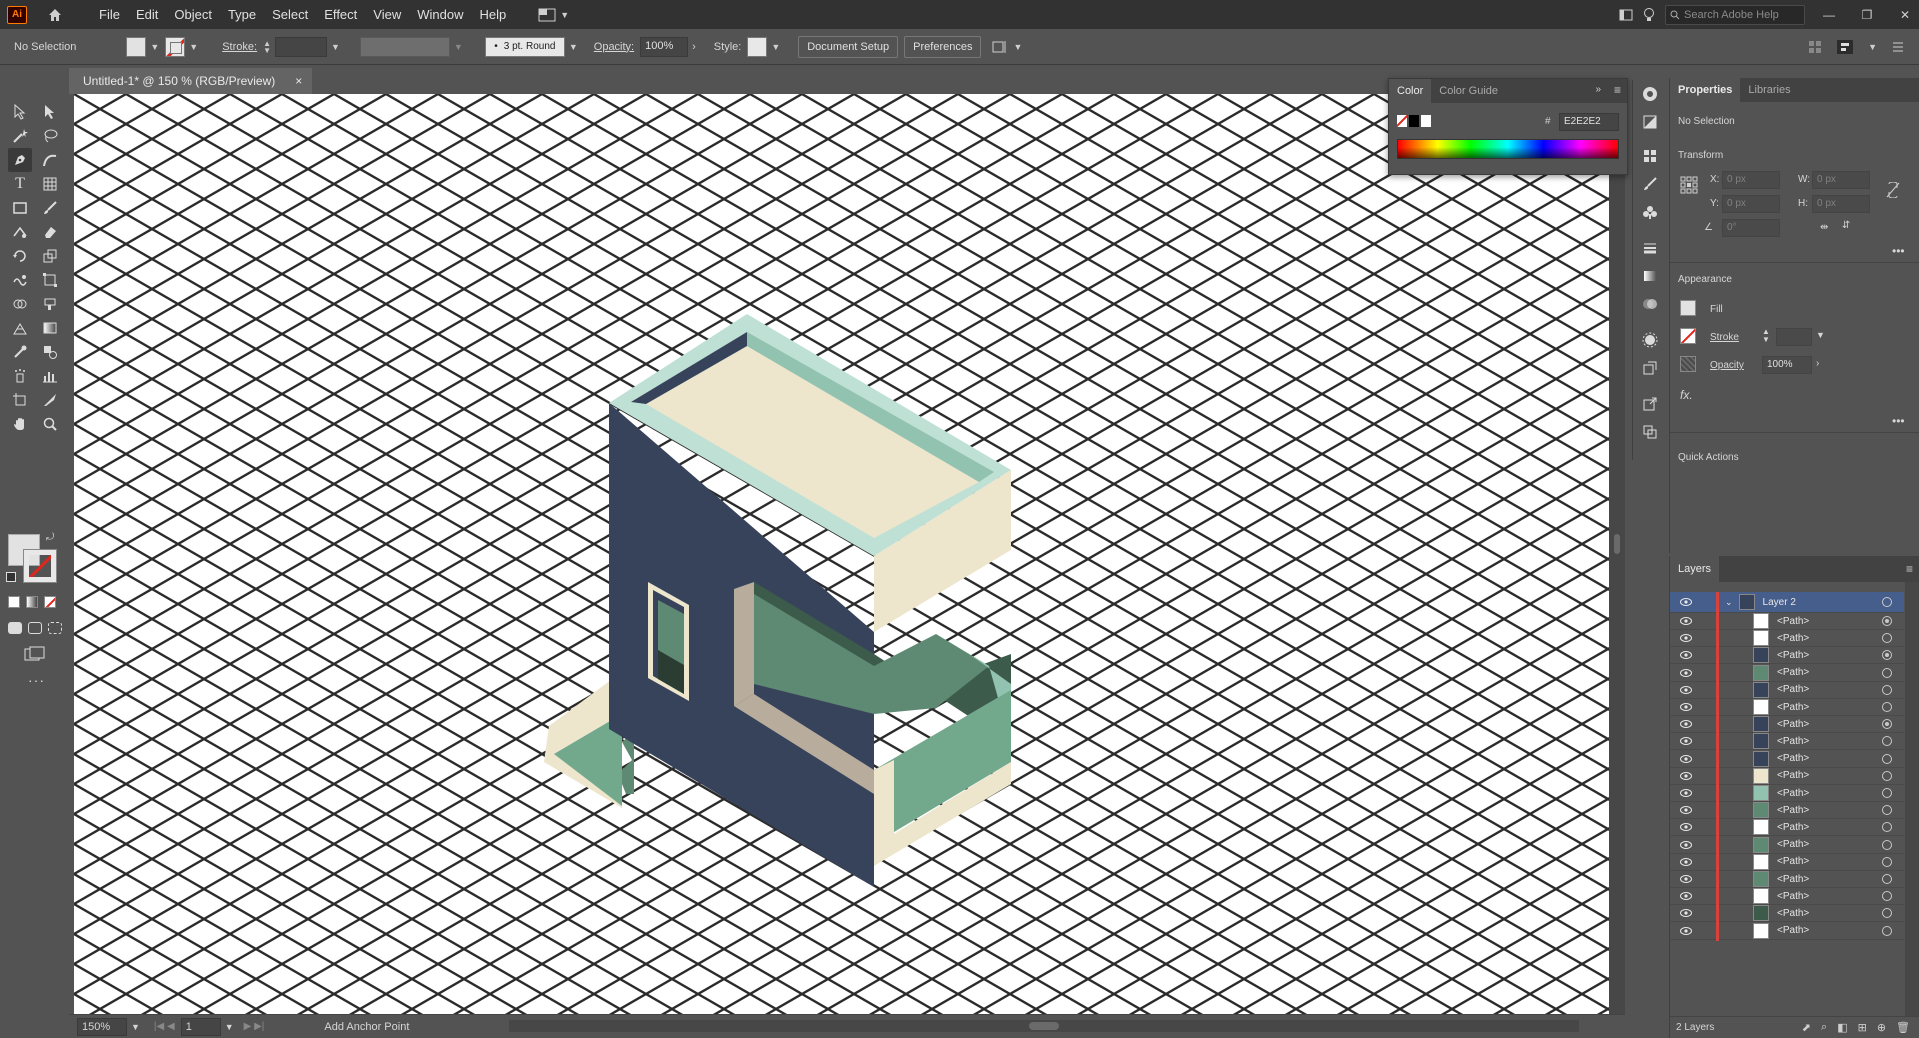 The height and width of the screenshot is (1038, 1919). What do you see at coordinates (1898, 47) in the screenshot?
I see `panel-menu-icon` at bounding box center [1898, 47].